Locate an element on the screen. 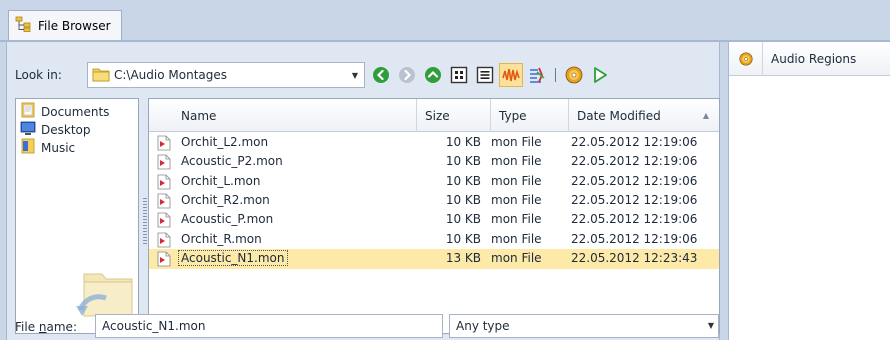 Image resolution: width=890 pixels, height=340 pixels. column-header-label: Size is located at coordinates (437, 115).